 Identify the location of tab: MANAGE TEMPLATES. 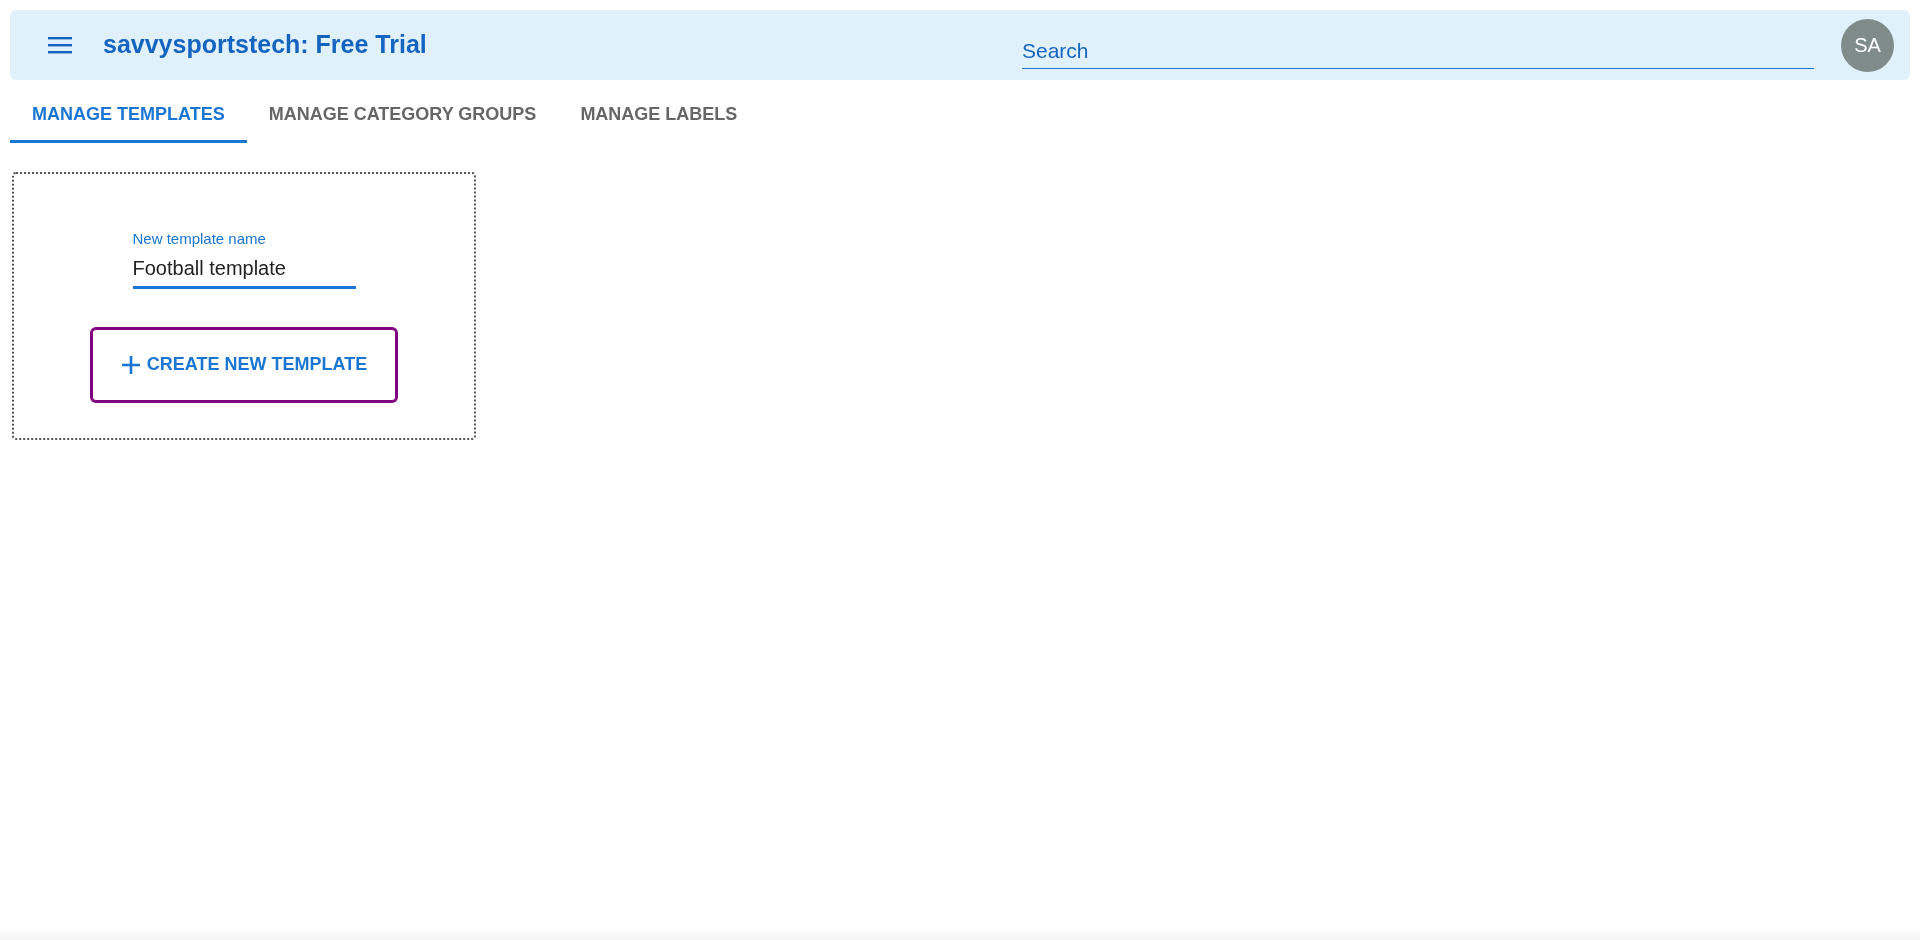
(128, 115).